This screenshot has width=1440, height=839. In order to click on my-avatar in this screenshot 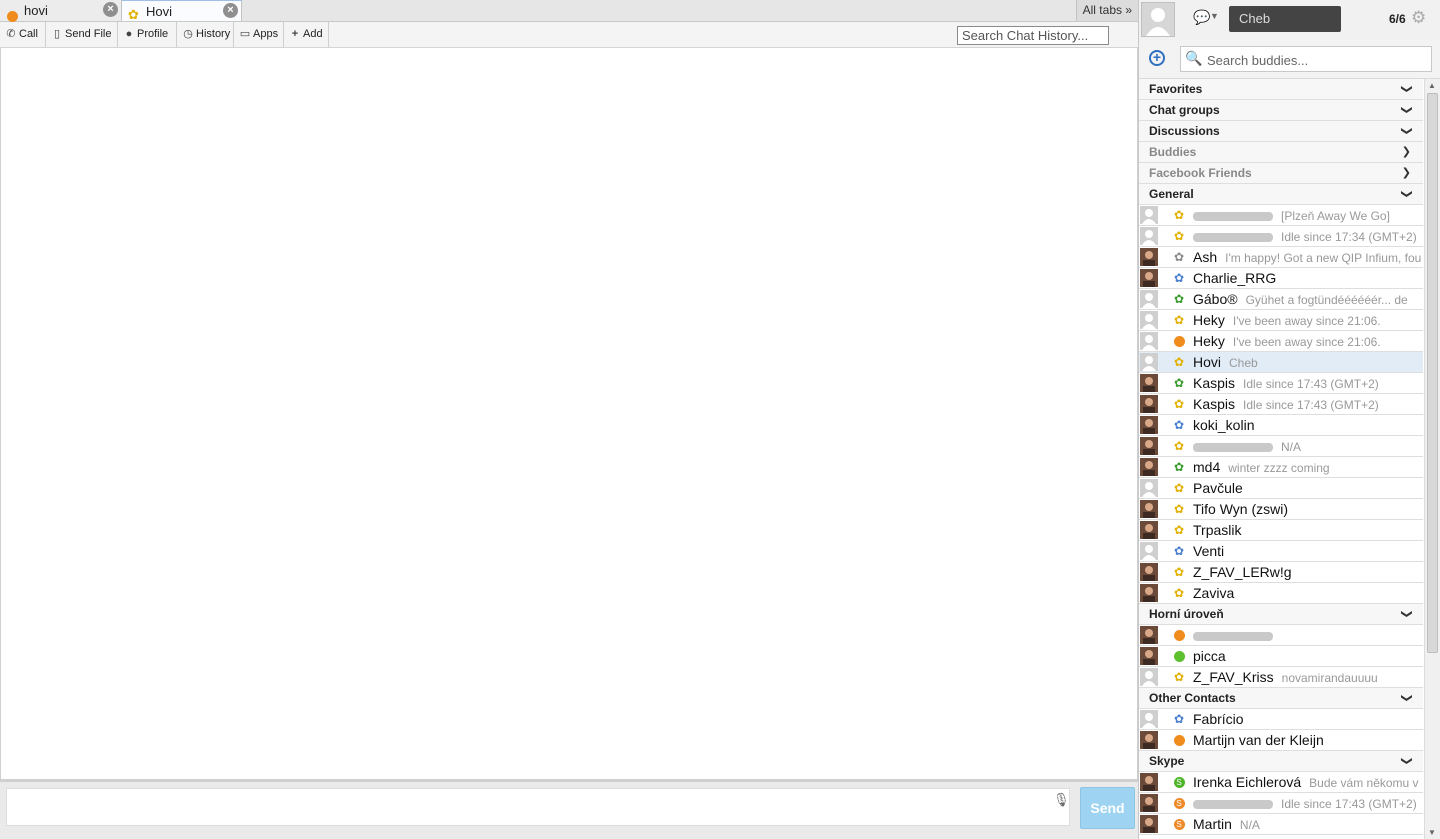, I will do `click(1158, 19)`.